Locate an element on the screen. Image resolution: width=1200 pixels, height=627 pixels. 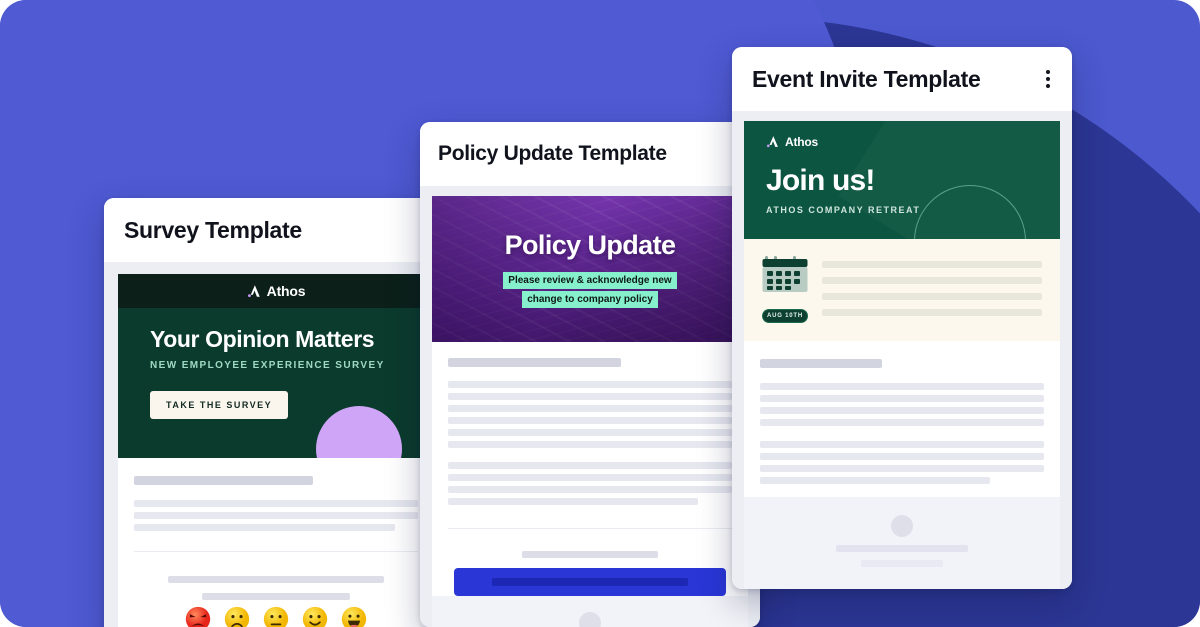
survey-card-header: Survey Template is located at coordinates (276, 230).